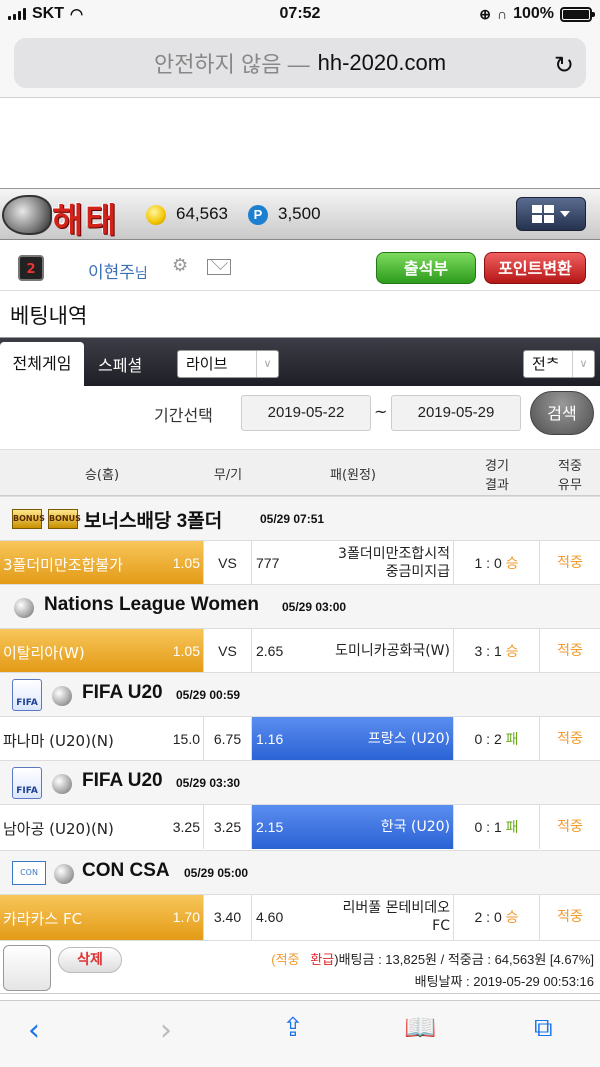 The width and height of the screenshot is (600, 1067). I want to click on level-badge: 2, so click(31, 268).